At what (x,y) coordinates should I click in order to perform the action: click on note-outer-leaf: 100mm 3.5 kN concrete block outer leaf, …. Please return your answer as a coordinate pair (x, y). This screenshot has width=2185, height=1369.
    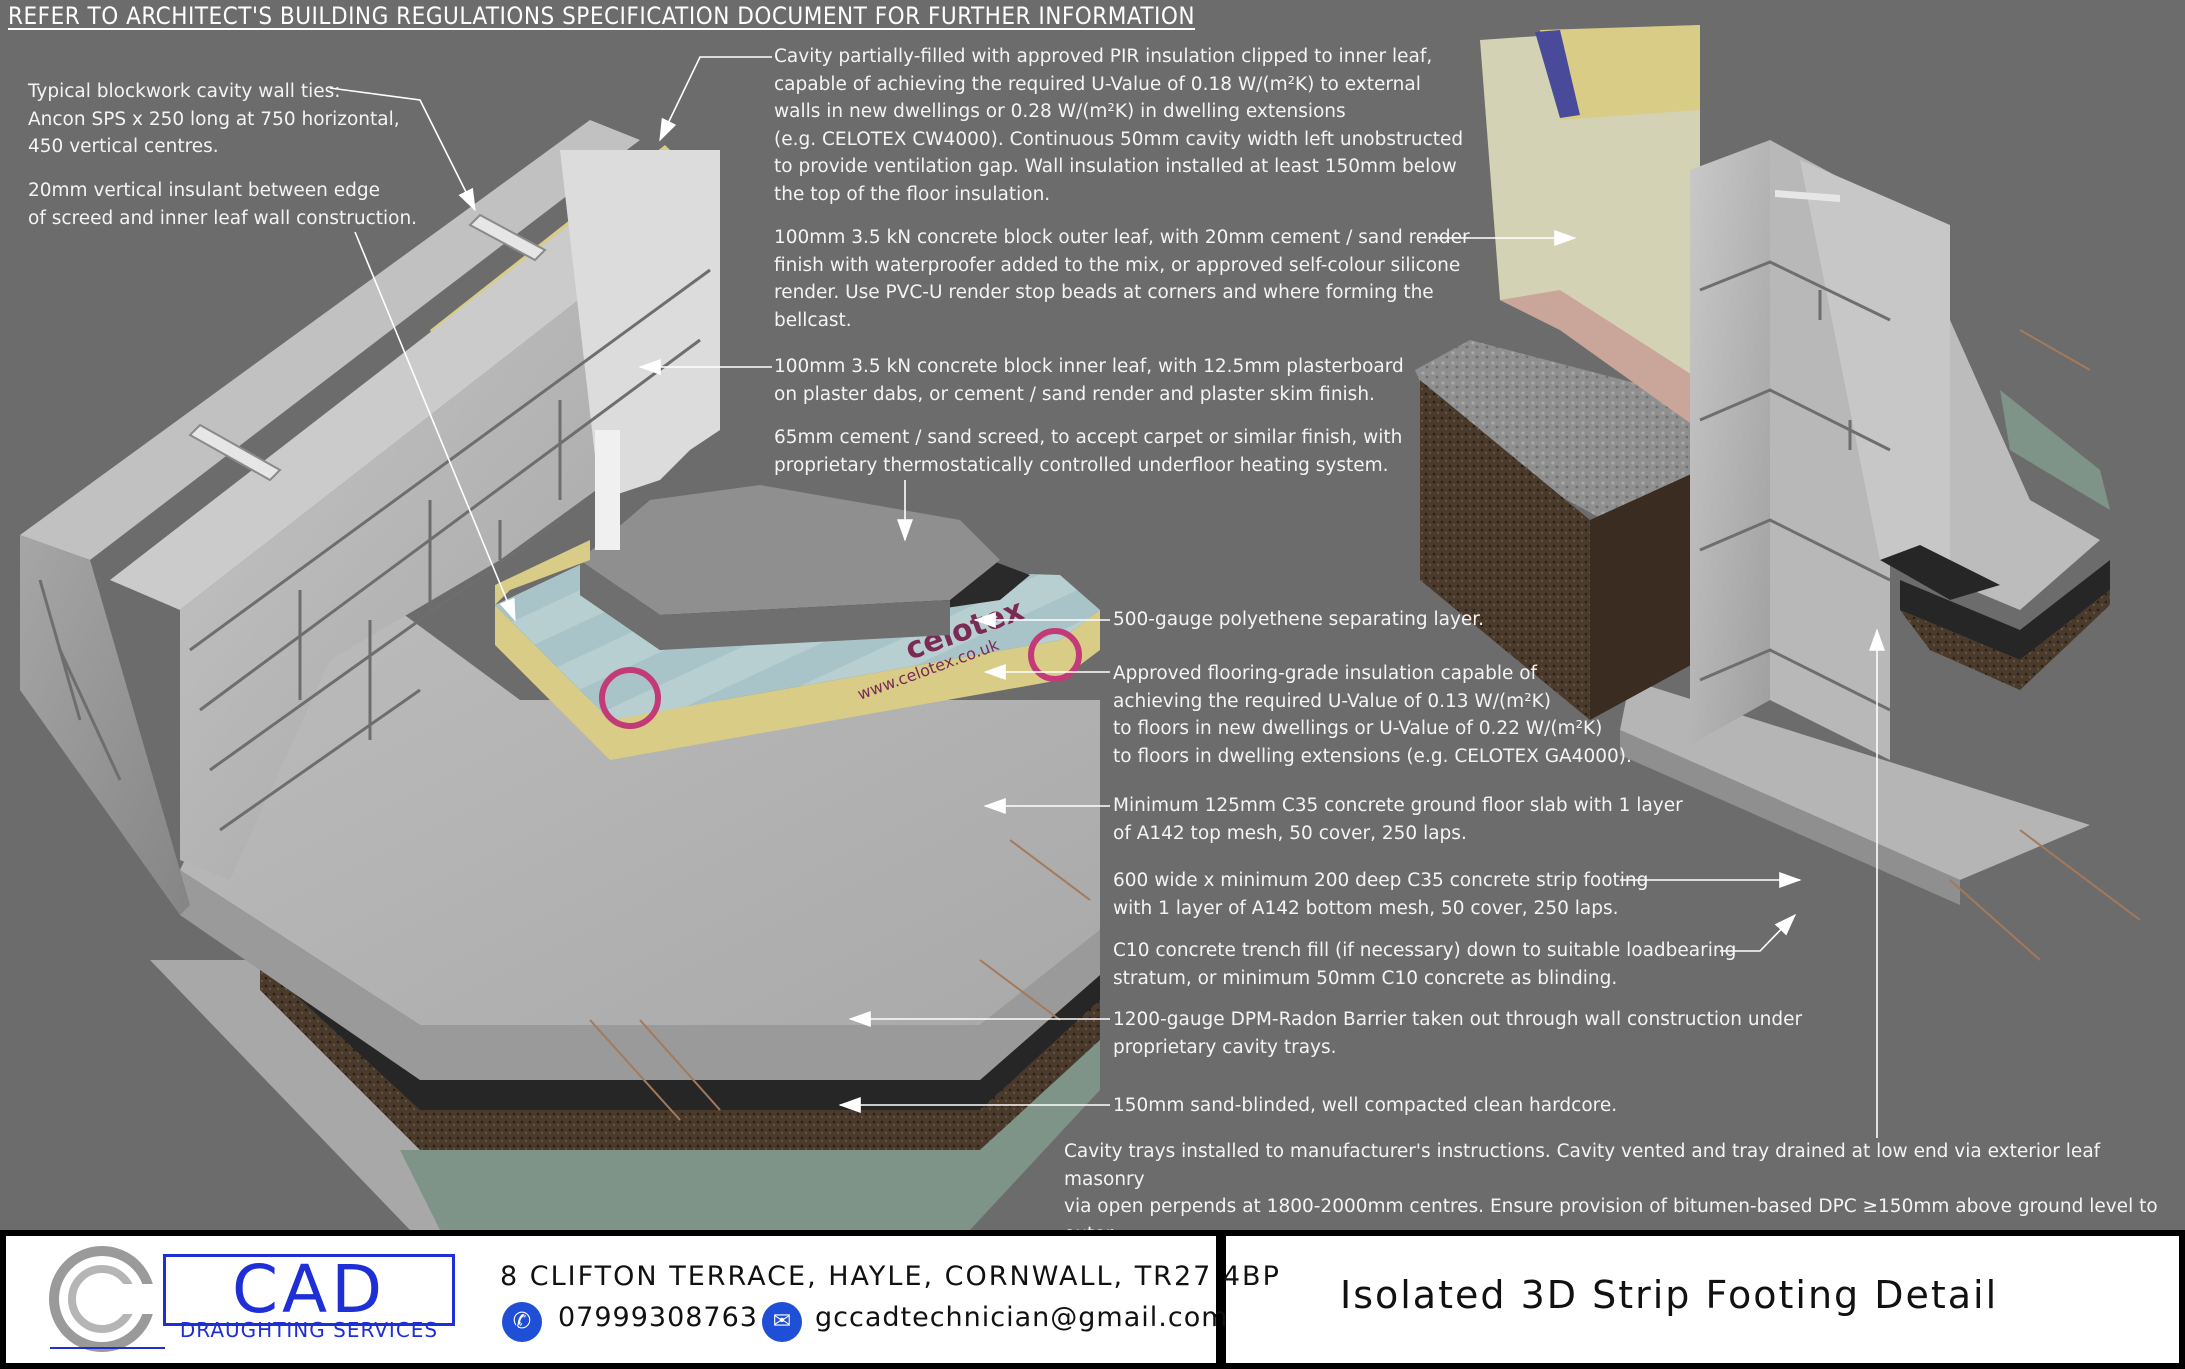
    Looking at the image, I should click on (1122, 279).